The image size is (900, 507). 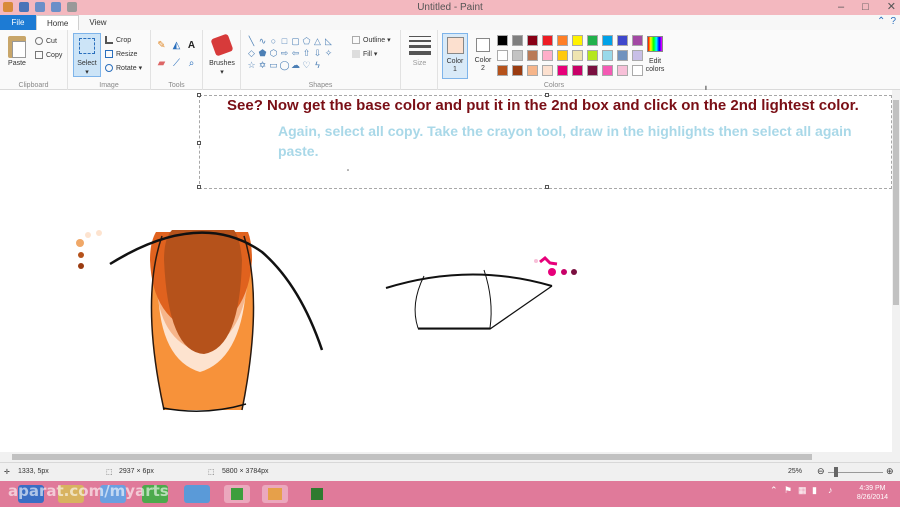 What do you see at coordinates (317, 65) in the screenshot?
I see `lightning-shape-icon: ϟ` at bounding box center [317, 65].